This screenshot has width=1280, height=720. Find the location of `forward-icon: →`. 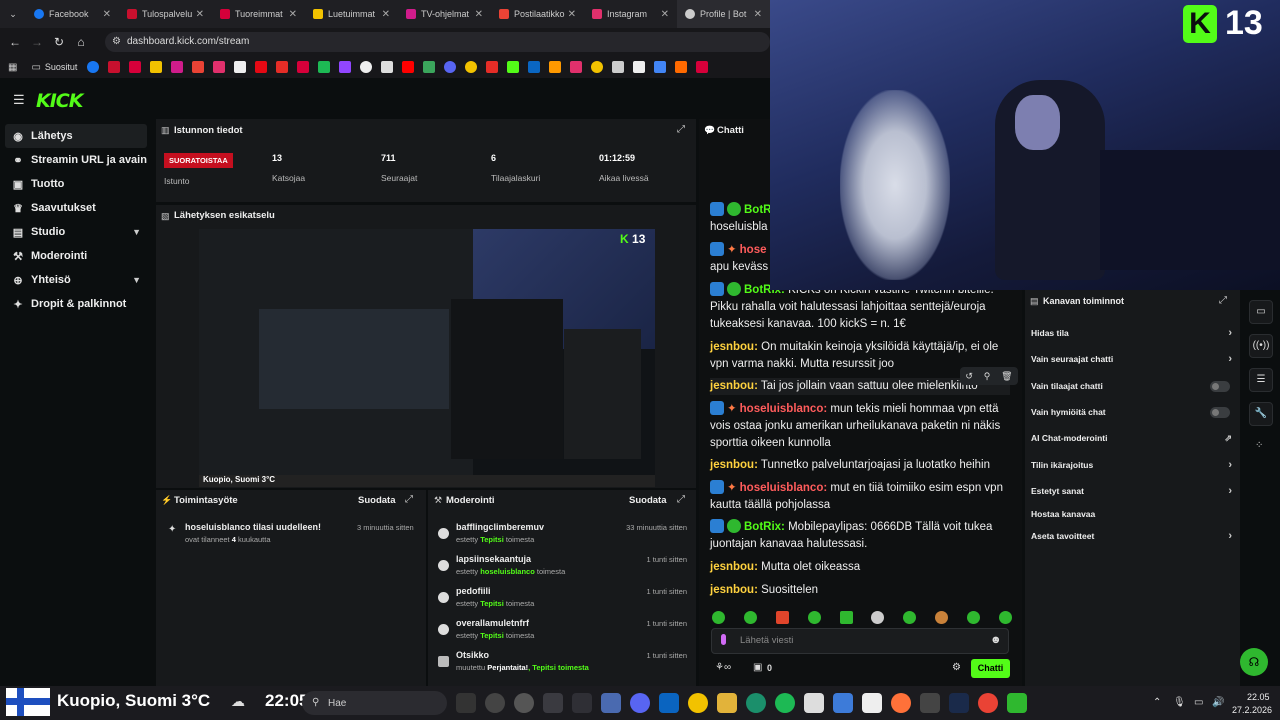

forward-icon: → is located at coordinates (37, 42).